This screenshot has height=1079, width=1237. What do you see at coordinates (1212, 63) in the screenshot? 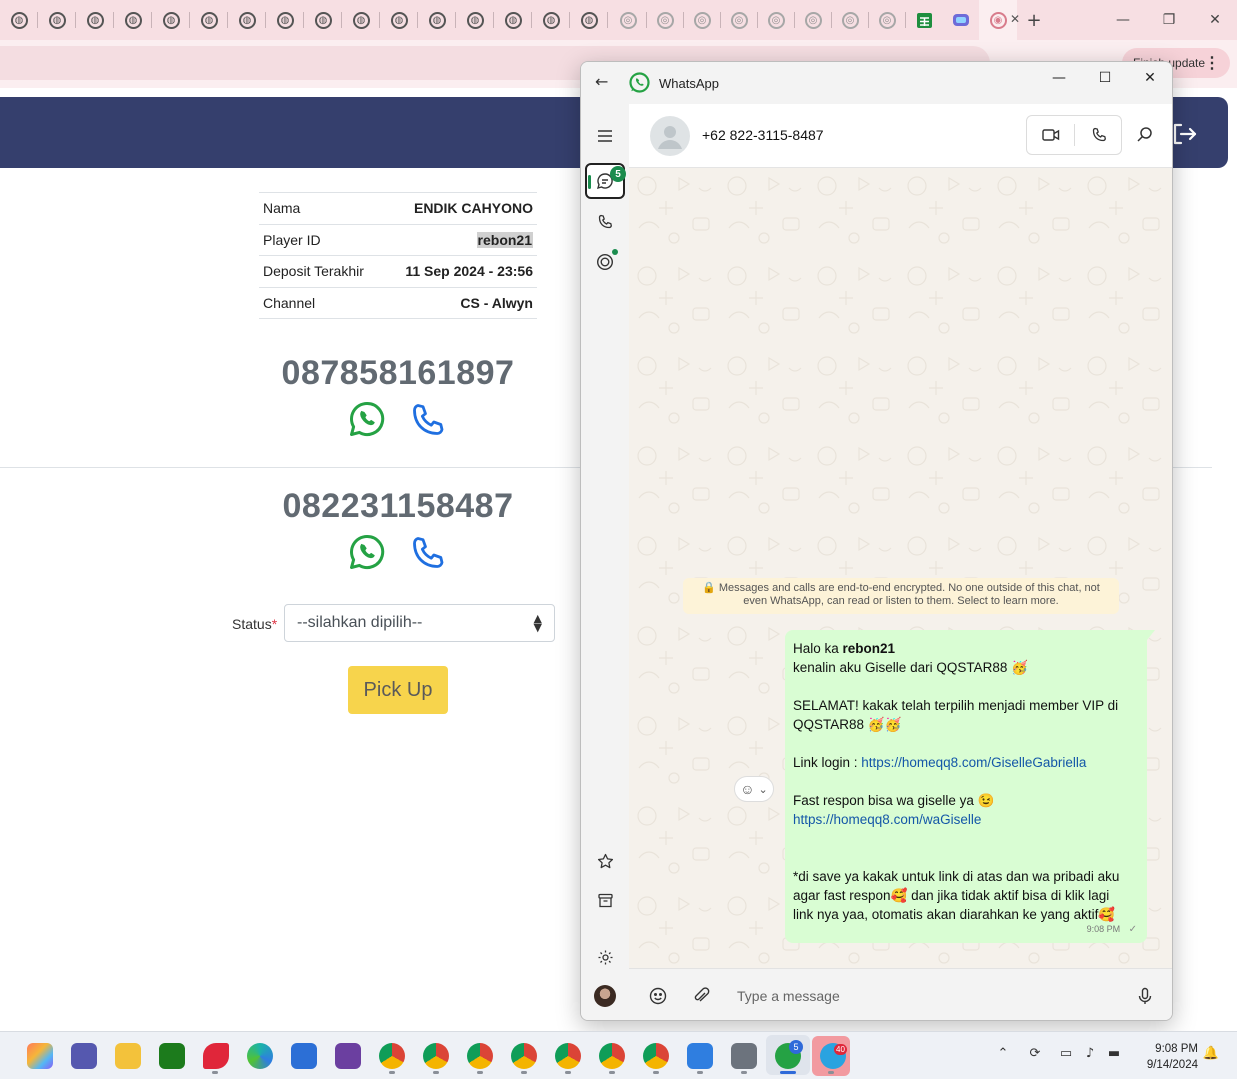
I see `menu-icon: ⋮` at bounding box center [1212, 63].